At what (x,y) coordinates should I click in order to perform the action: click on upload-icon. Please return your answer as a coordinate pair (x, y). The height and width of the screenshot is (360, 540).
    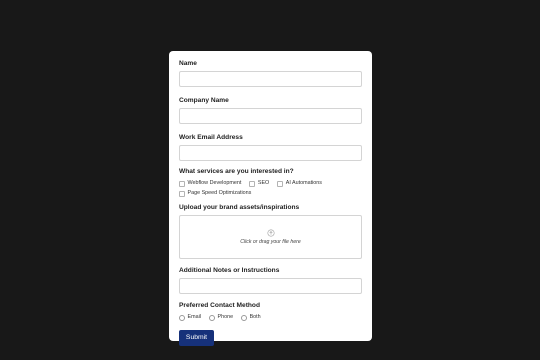
    Looking at the image, I should click on (270, 232).